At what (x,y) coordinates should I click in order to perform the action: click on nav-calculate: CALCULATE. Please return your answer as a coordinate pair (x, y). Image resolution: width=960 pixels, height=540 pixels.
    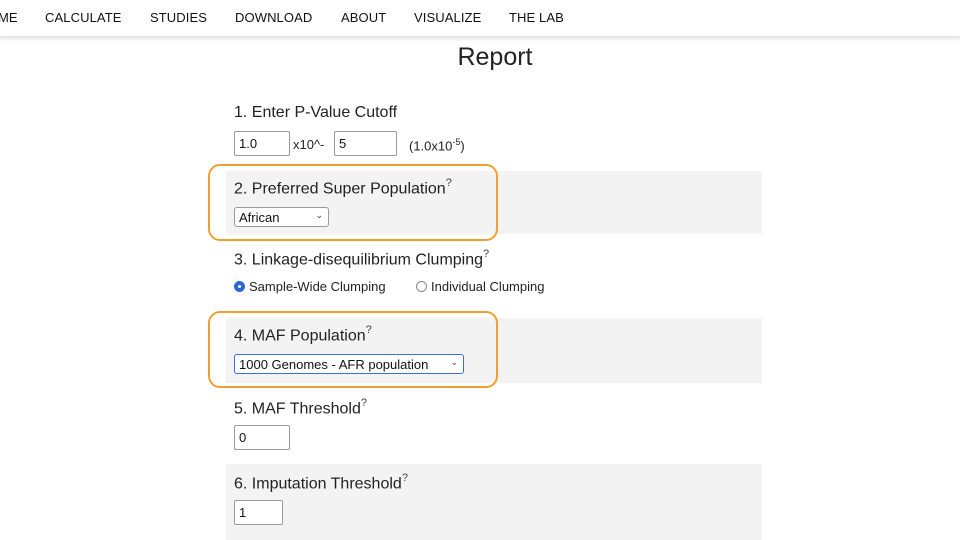
    Looking at the image, I should click on (83, 17).